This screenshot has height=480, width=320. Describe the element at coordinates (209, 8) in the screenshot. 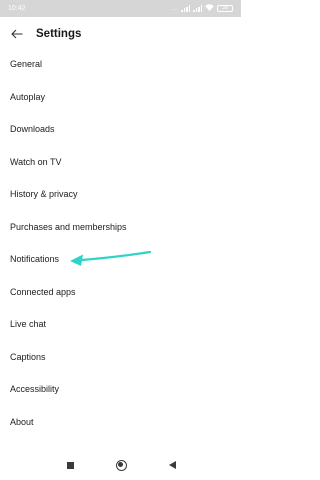

I see `wifi-icon` at that location.